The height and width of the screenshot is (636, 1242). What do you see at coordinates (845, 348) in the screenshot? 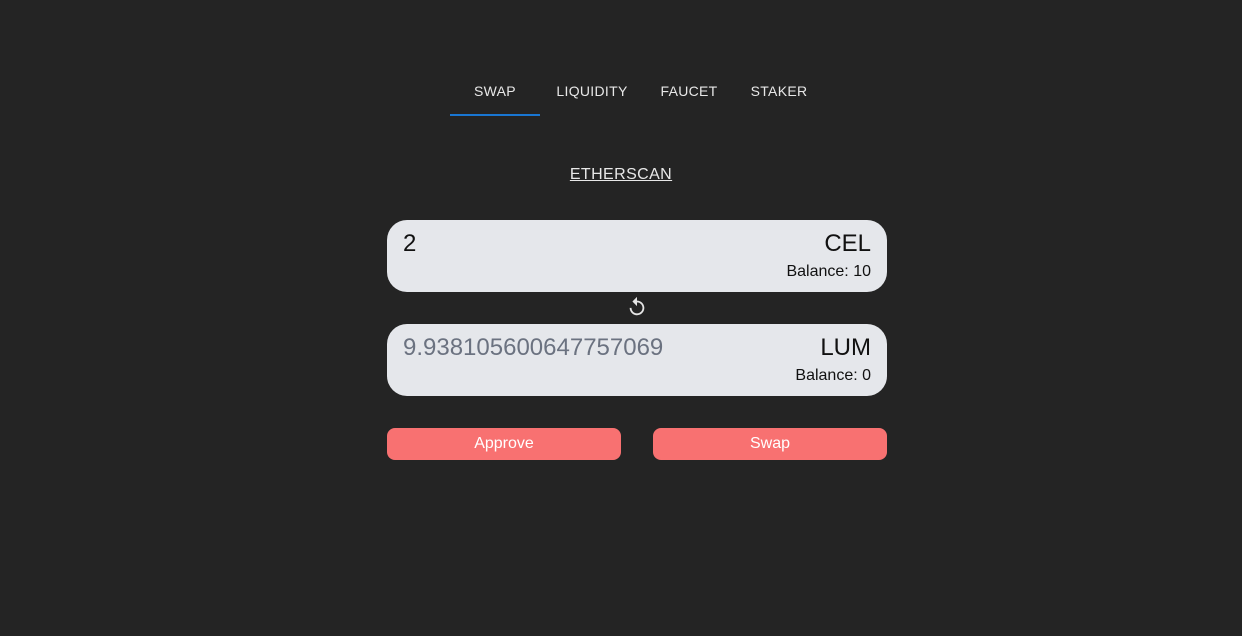
I see `to-token-symbol: LUM` at bounding box center [845, 348].